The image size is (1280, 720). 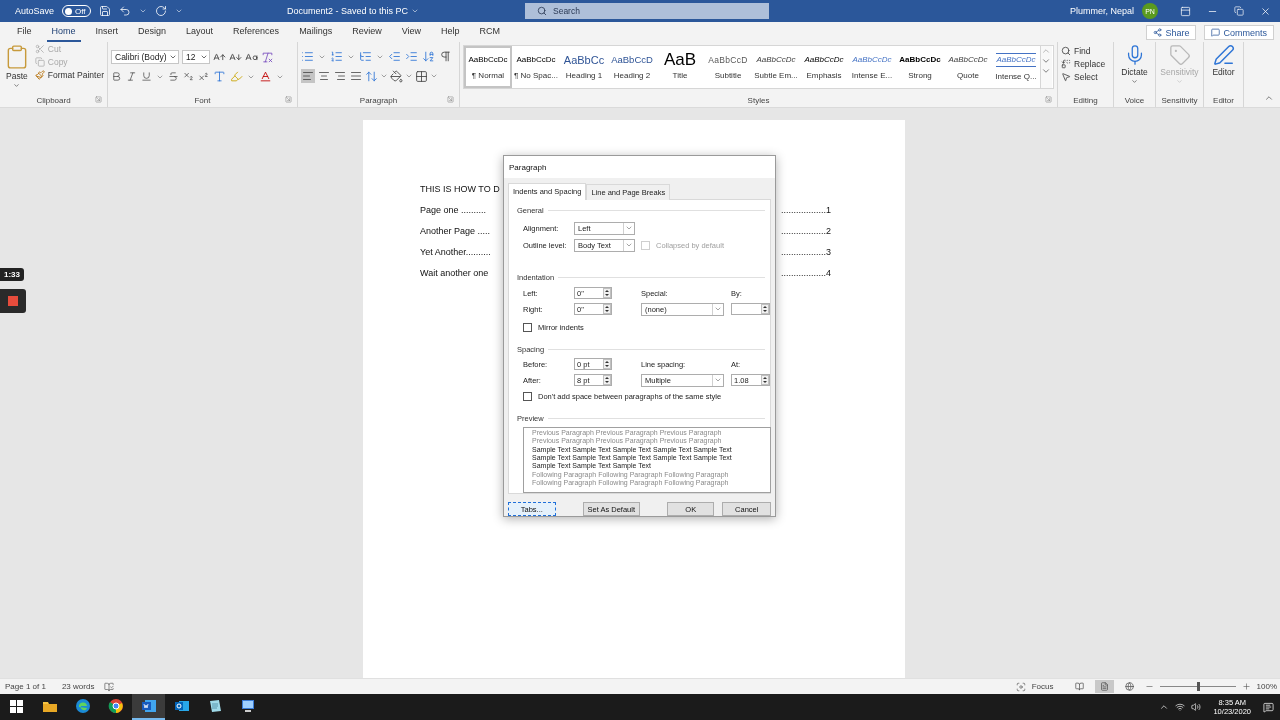 What do you see at coordinates (109, 686) in the screenshot?
I see `proofing-icon` at bounding box center [109, 686].